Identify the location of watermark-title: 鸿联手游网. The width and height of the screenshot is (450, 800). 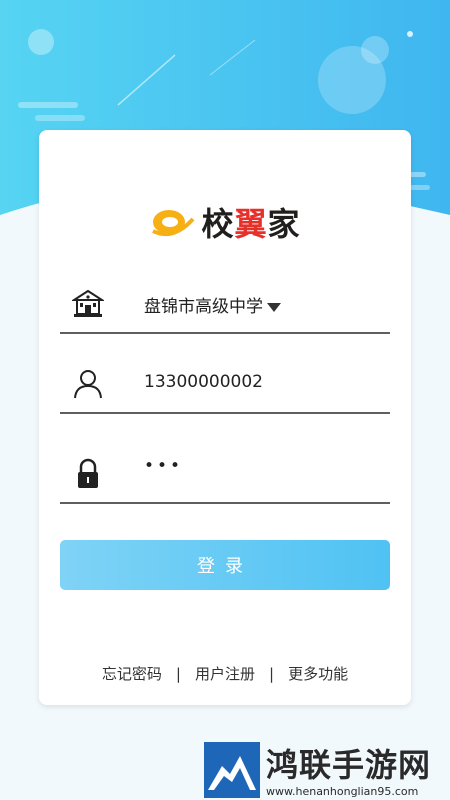
(349, 765).